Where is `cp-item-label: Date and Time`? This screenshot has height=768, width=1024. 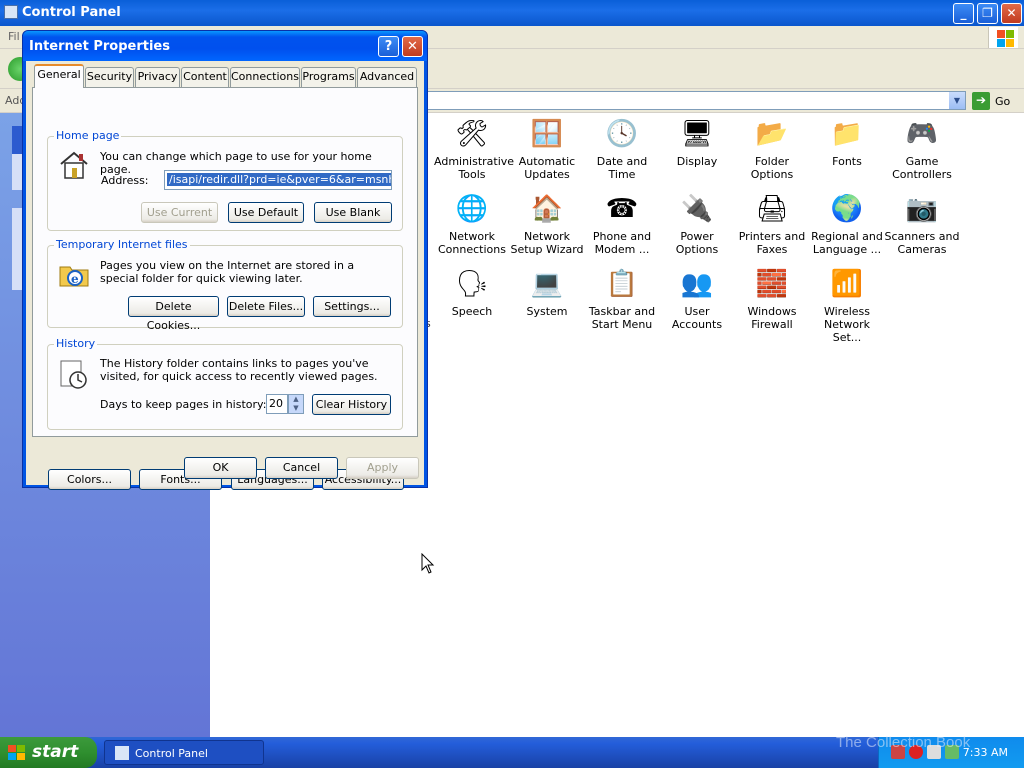
cp-item-label: Date and Time is located at coordinates (622, 168).